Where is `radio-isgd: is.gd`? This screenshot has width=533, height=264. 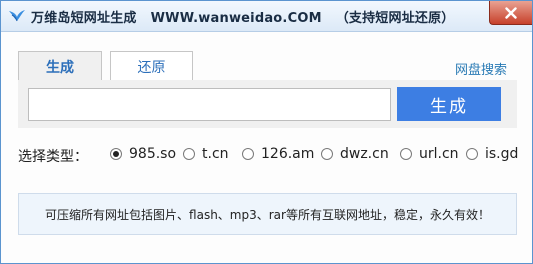 radio-isgd: is.gd is located at coordinates (492, 154).